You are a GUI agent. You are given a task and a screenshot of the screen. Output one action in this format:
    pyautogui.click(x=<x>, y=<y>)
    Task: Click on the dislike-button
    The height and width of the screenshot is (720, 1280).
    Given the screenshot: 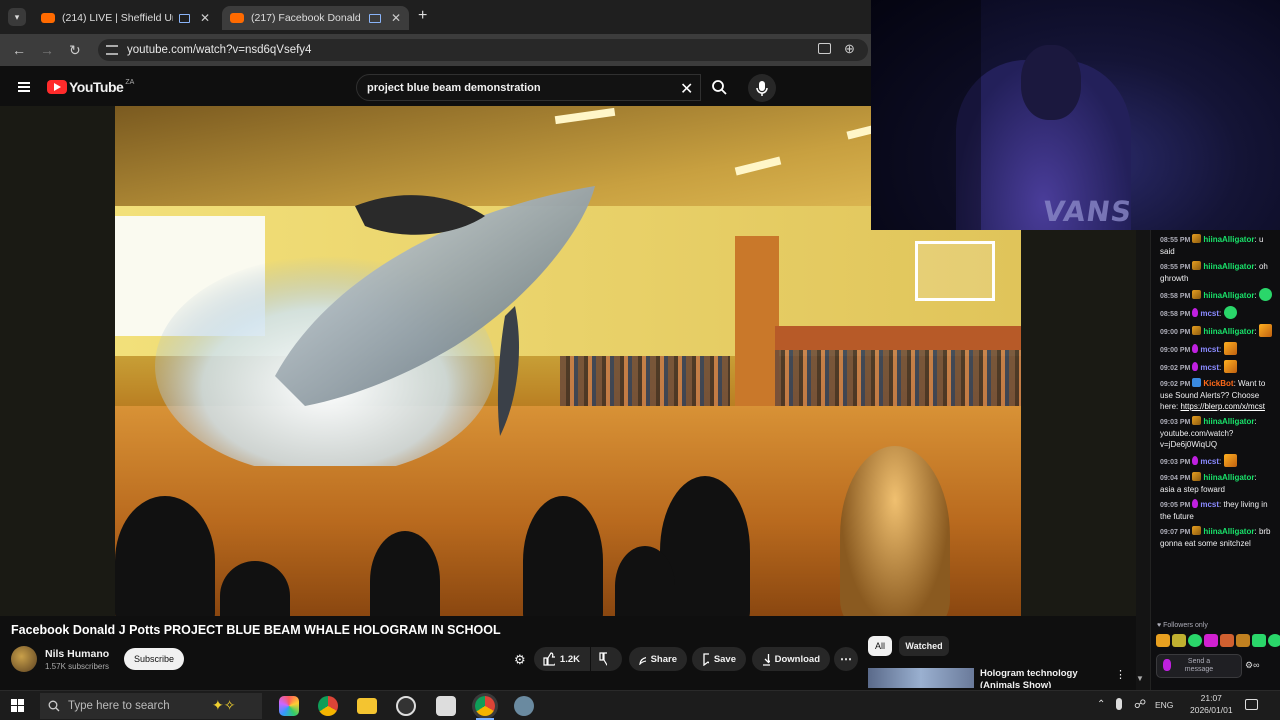 What is the action you would take?
    pyautogui.click(x=606, y=659)
    